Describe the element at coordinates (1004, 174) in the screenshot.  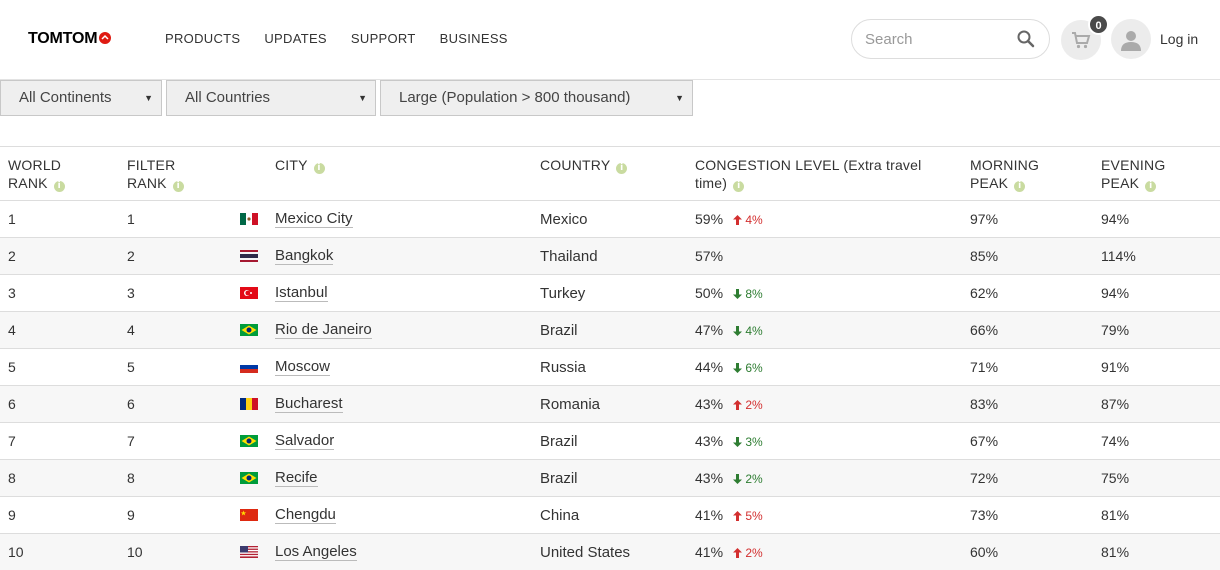
I see `header-morning-peak: MORNING PEAK i` at that location.